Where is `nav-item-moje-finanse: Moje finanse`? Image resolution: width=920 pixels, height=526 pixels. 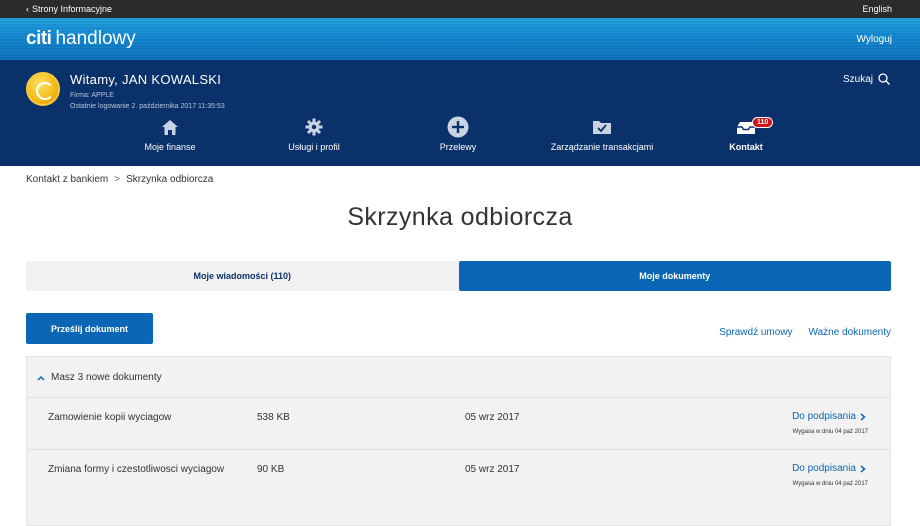 nav-item-moje-finanse: Moje finanse is located at coordinates (170, 134).